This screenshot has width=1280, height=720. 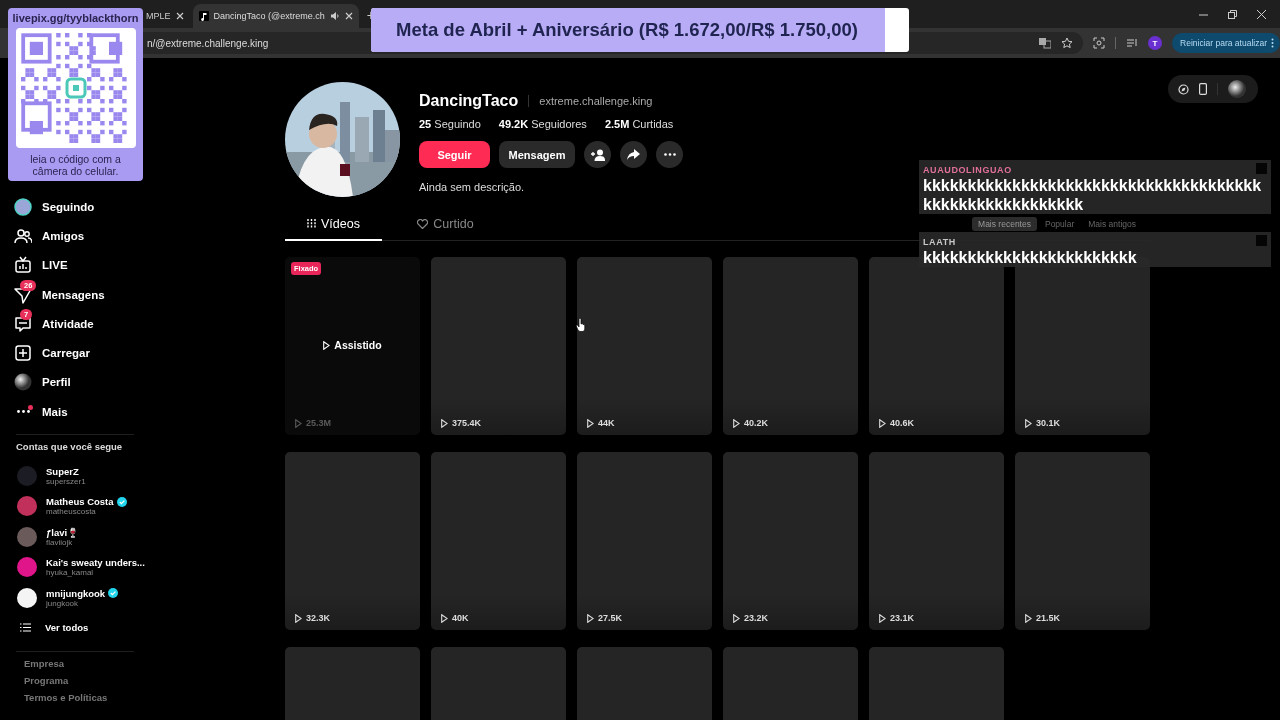 What do you see at coordinates (596, 101) in the screenshot?
I see `profile-username: extreme.challenge.king` at bounding box center [596, 101].